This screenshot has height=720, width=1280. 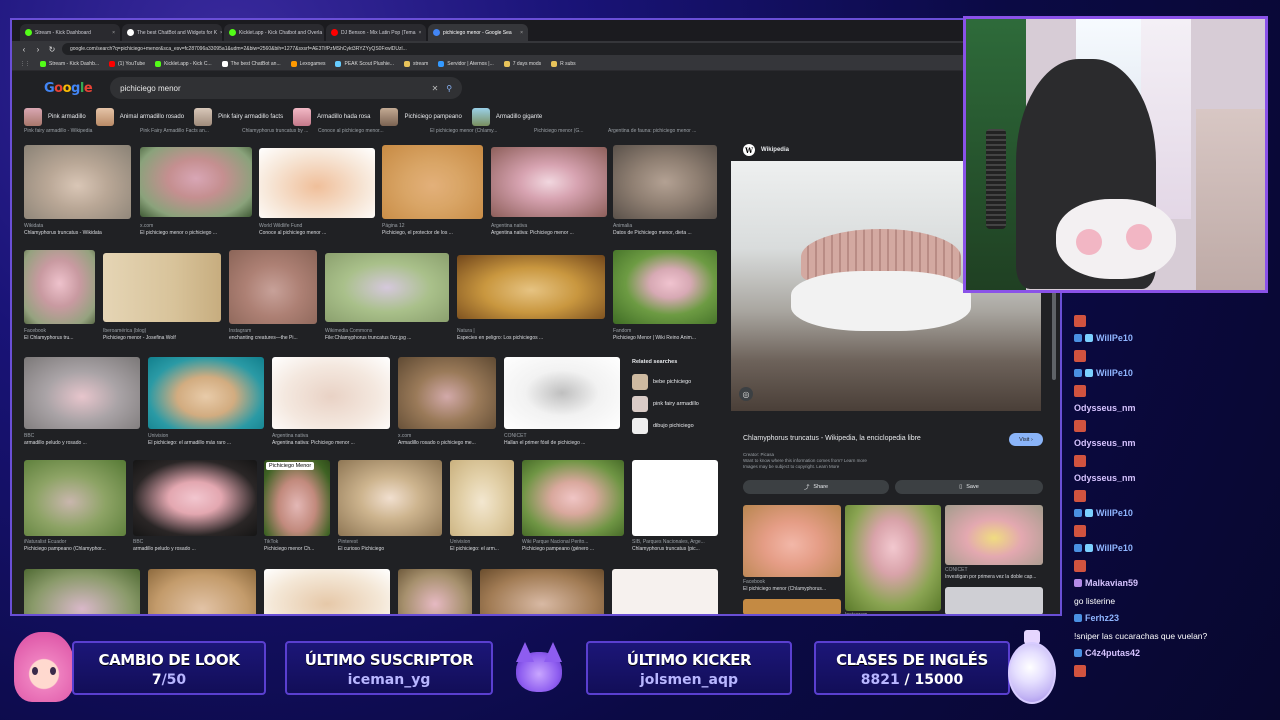 I want to click on chat-user: Malkavian59, so click(x=1177, y=584).